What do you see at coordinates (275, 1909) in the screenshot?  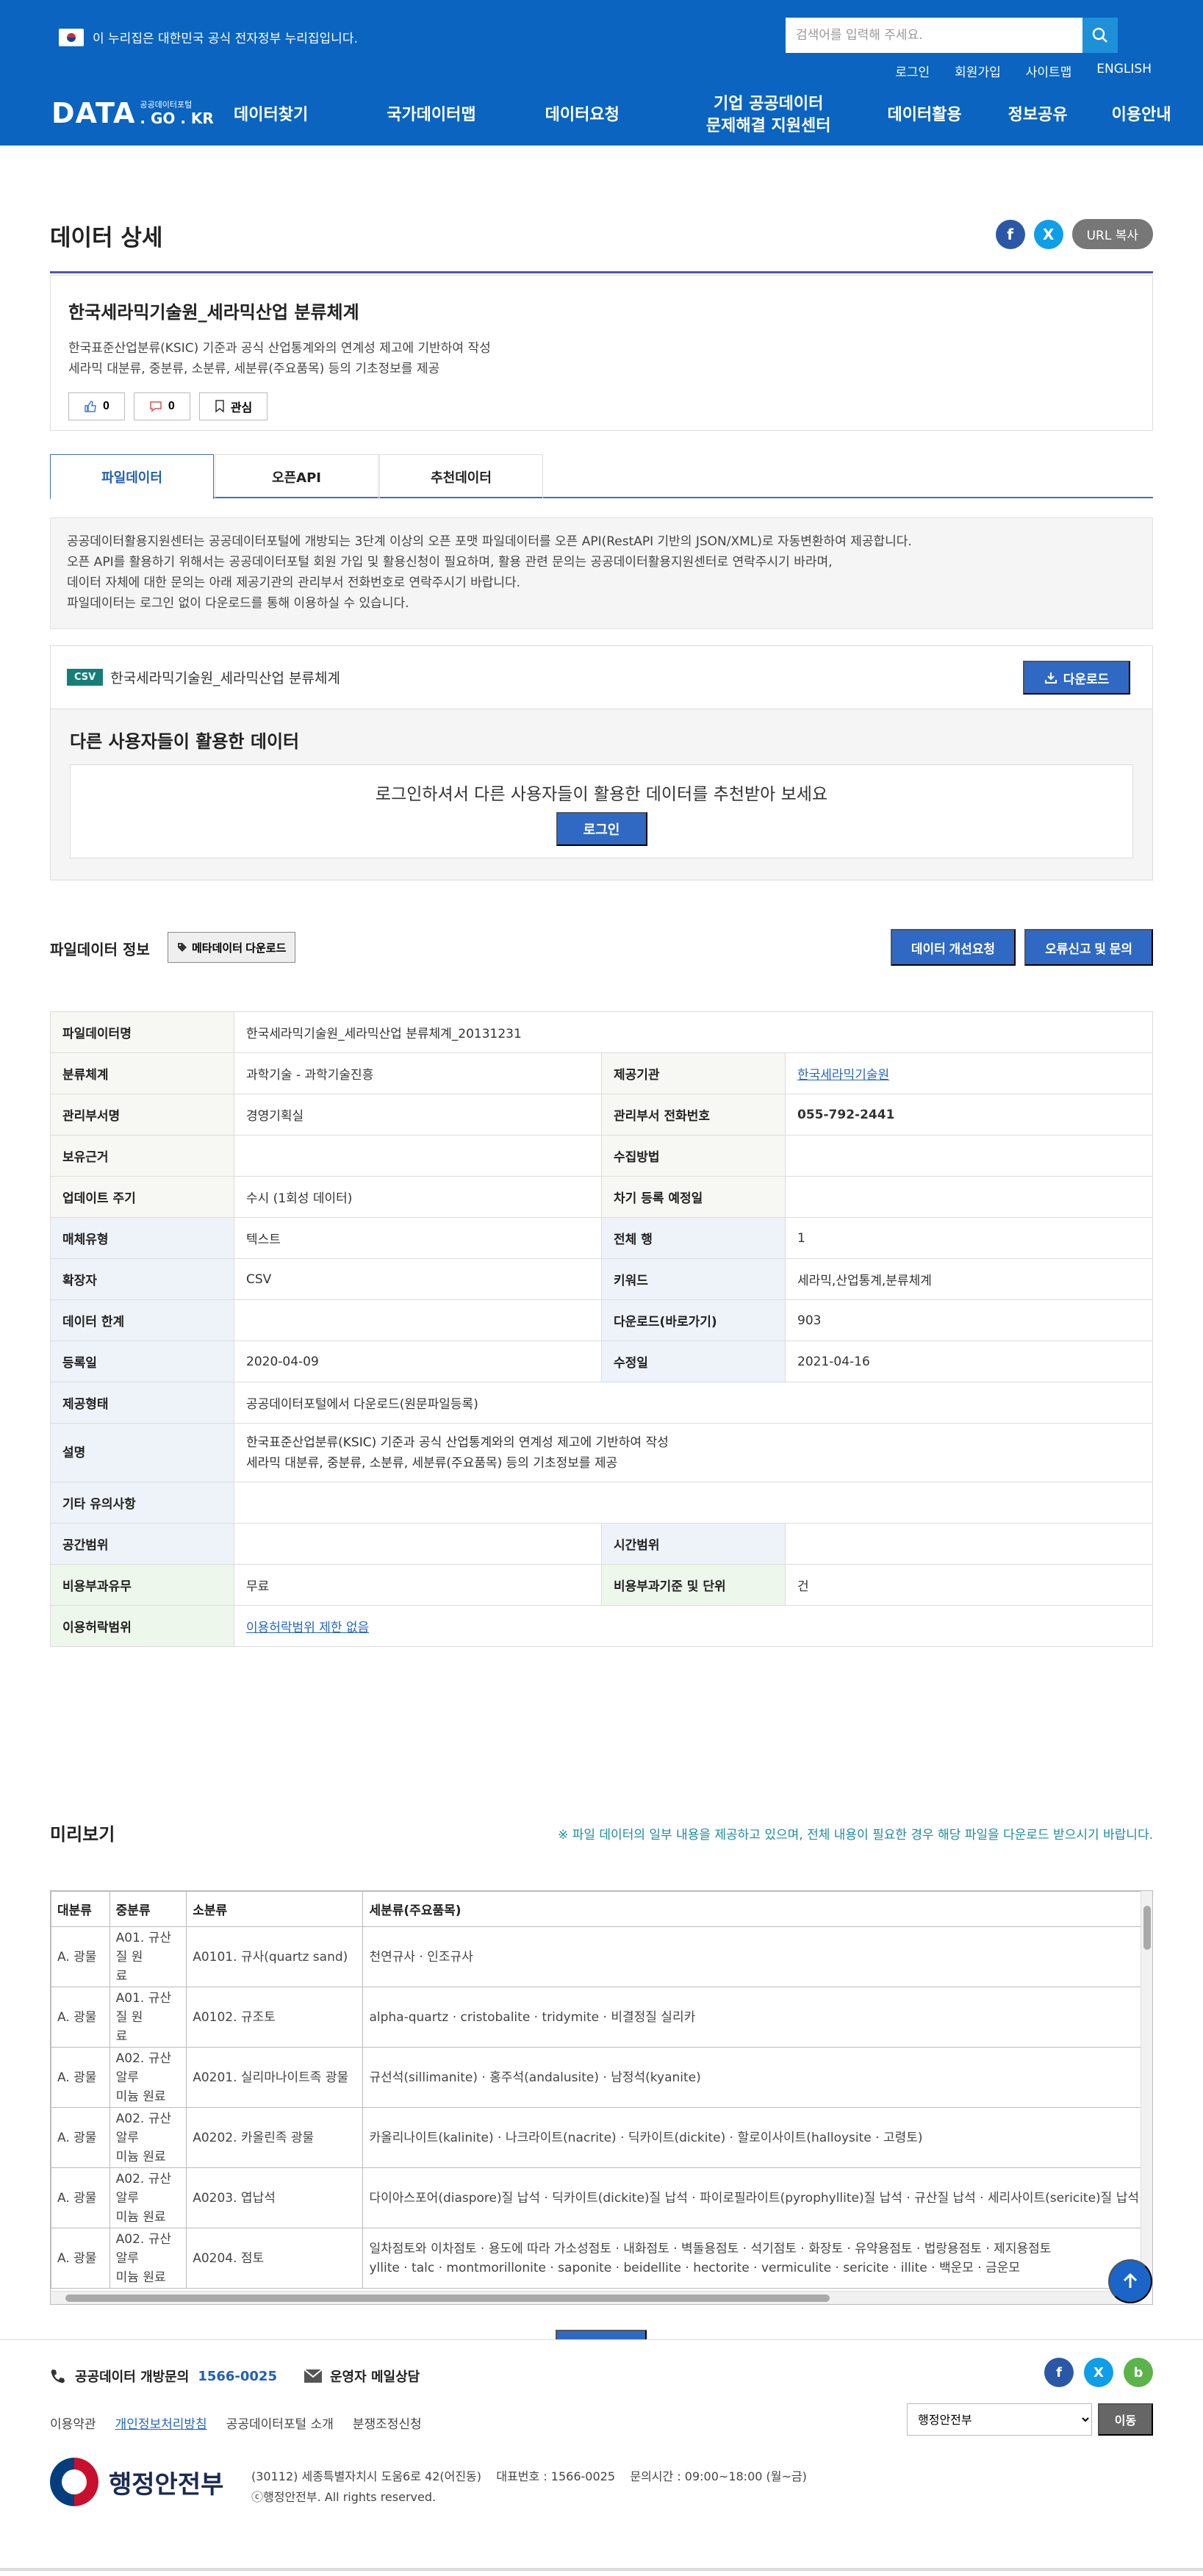 I see `column-header: 소분류` at bounding box center [275, 1909].